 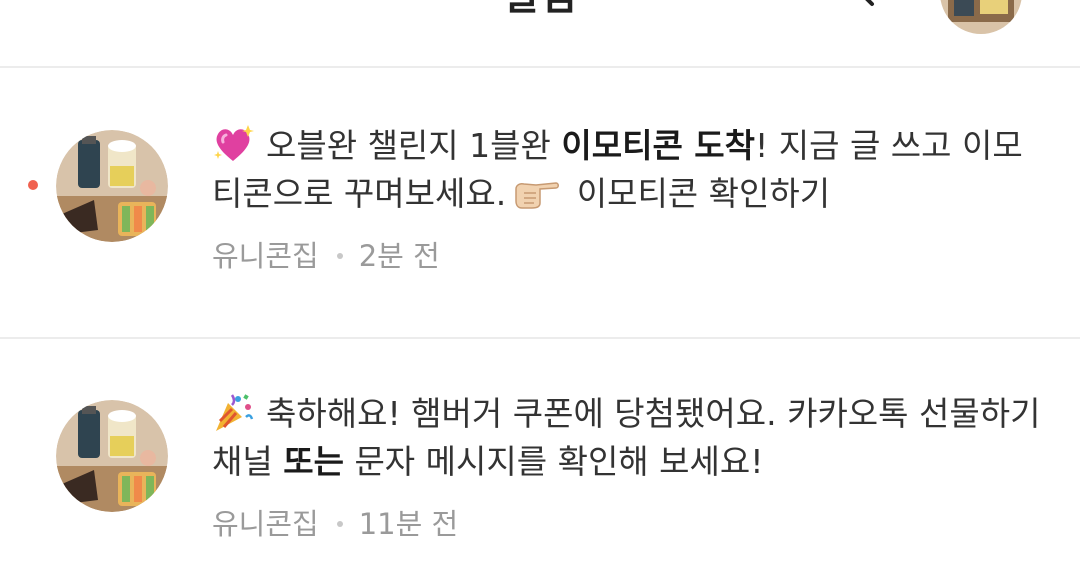 I want to click on app-header: 알림, so click(x=540, y=33).